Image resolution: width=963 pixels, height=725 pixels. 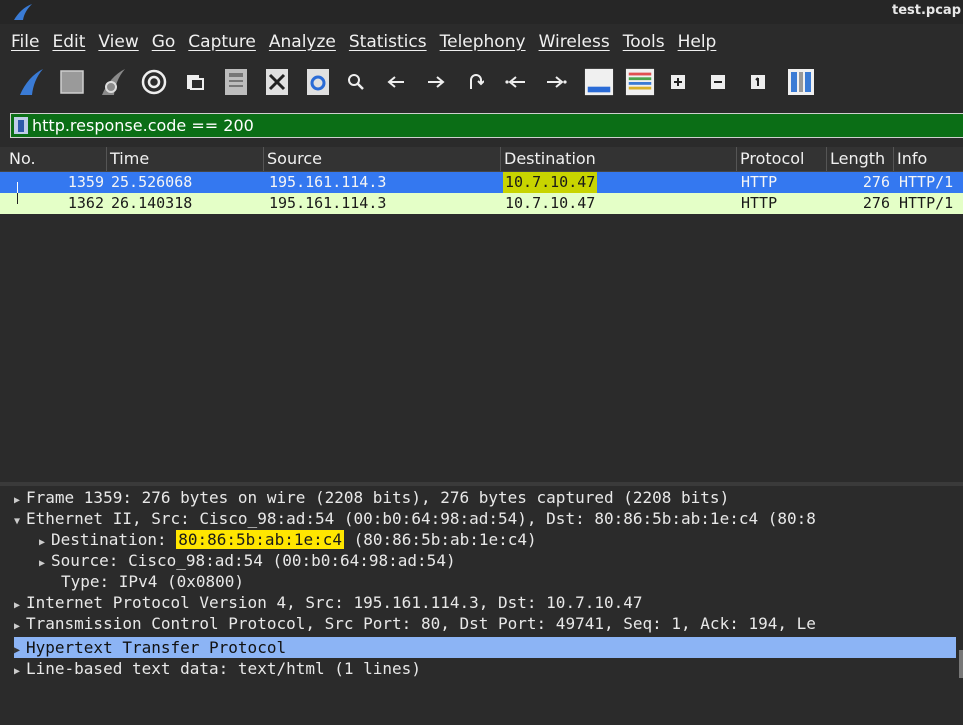 I want to click on stop-capture-icon, so click(x=72, y=82).